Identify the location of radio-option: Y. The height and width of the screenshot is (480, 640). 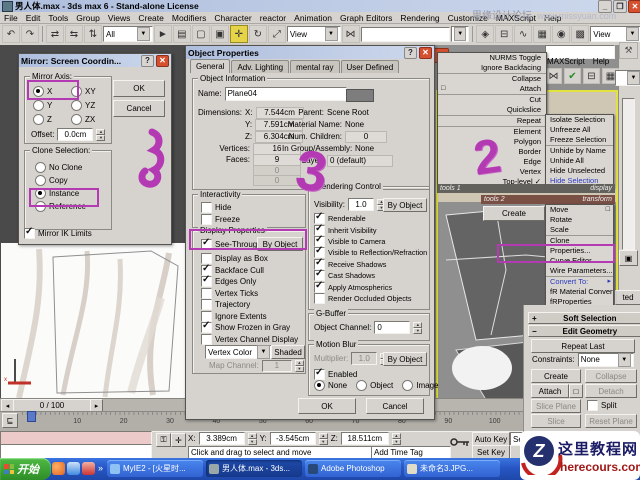
(52, 105).